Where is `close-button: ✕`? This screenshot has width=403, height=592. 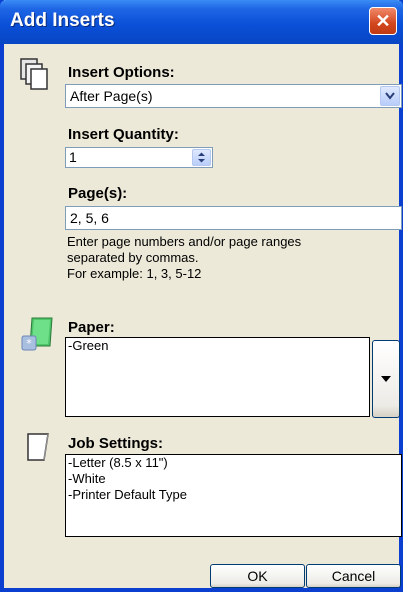
close-button: ✕ is located at coordinates (383, 21).